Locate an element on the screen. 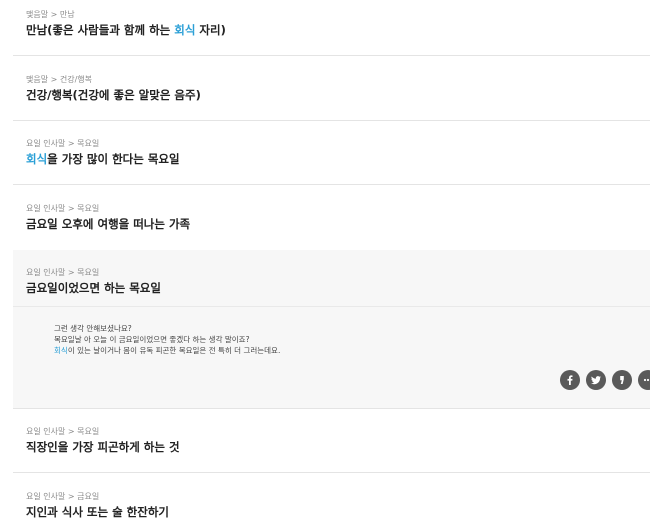 The height and width of the screenshot is (531, 650). twitter-icon is located at coordinates (596, 380).